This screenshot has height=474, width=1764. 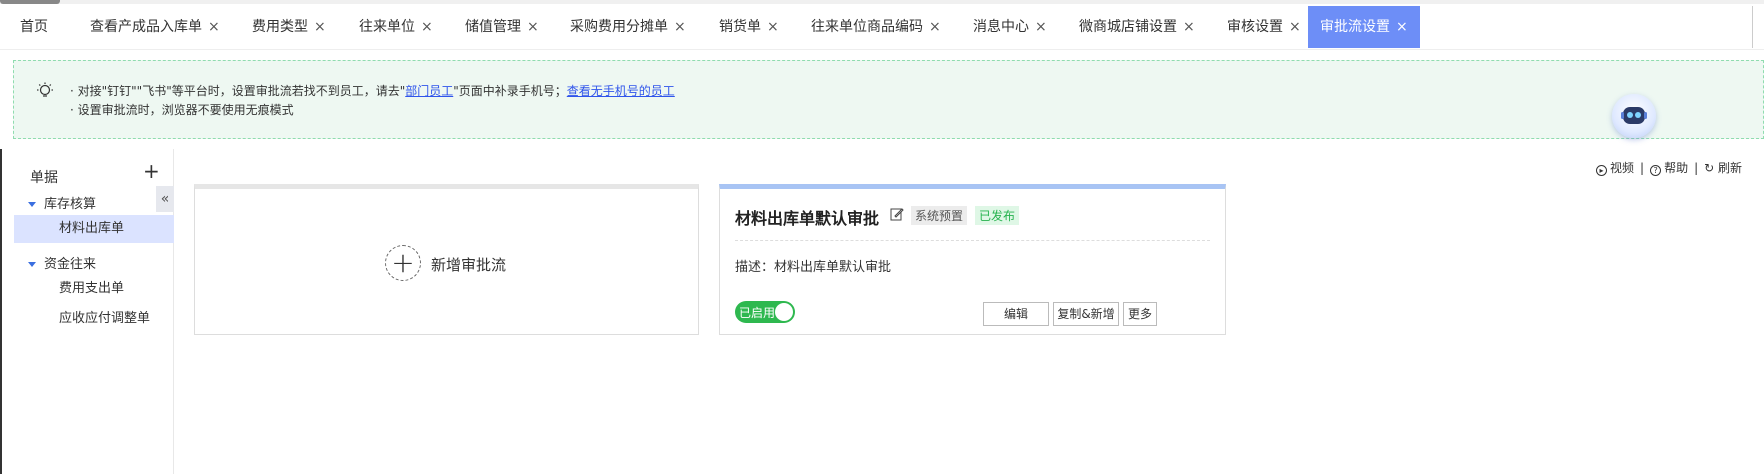 I want to click on document-sidebar: 单据 + 库存核算 材料出库单 资金往来 费用支出单 应收应付调整单, so click(x=87, y=311).